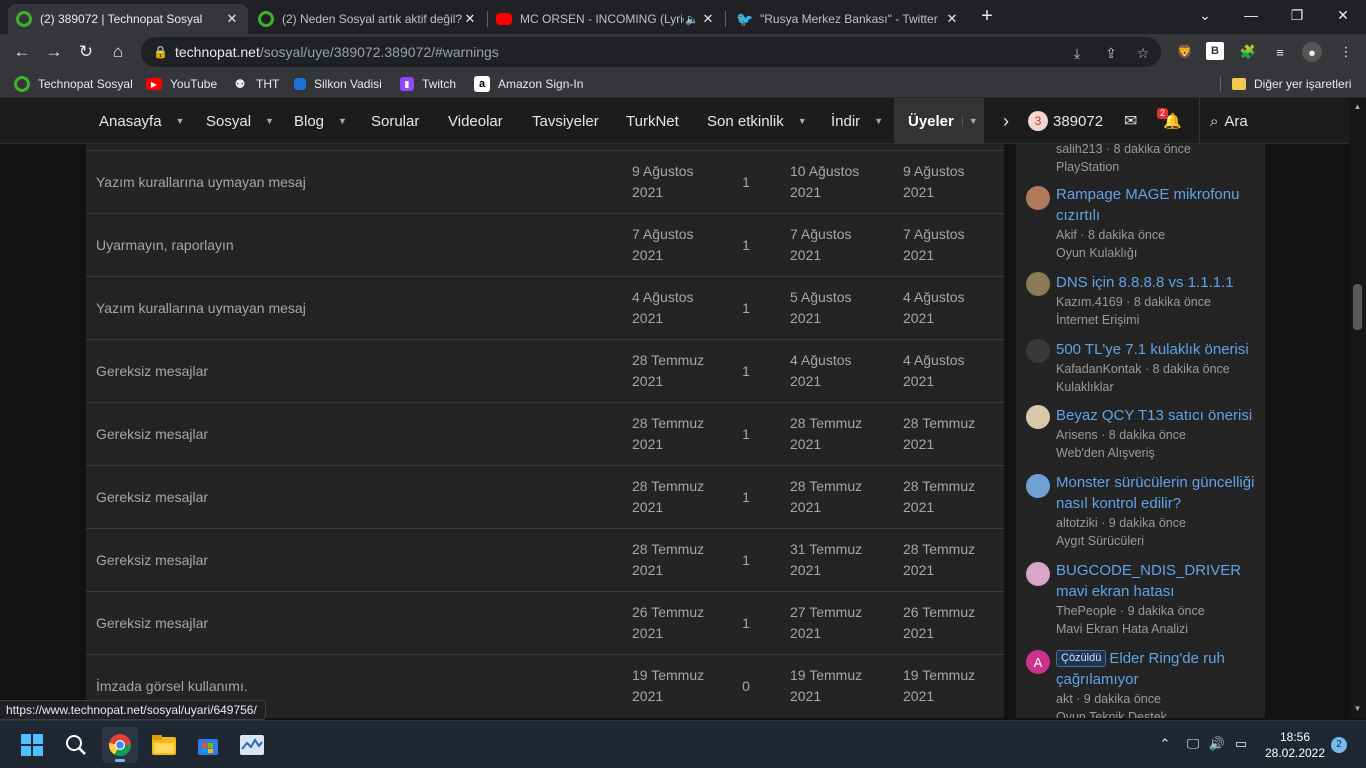 The image size is (1366, 768). What do you see at coordinates (1158, 435) in the screenshot?
I see `thread-meta: Arisens · 8 dakika önce` at bounding box center [1158, 435].